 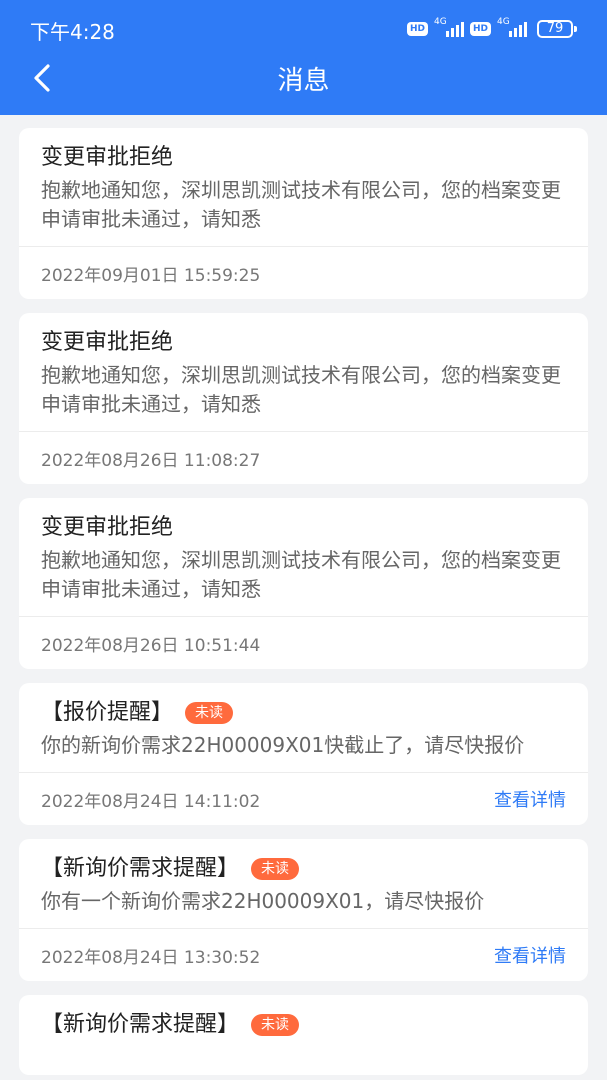 I want to click on status-bar: 下午4:28 HD 4G HD 4G 79, so click(x=303, y=28).